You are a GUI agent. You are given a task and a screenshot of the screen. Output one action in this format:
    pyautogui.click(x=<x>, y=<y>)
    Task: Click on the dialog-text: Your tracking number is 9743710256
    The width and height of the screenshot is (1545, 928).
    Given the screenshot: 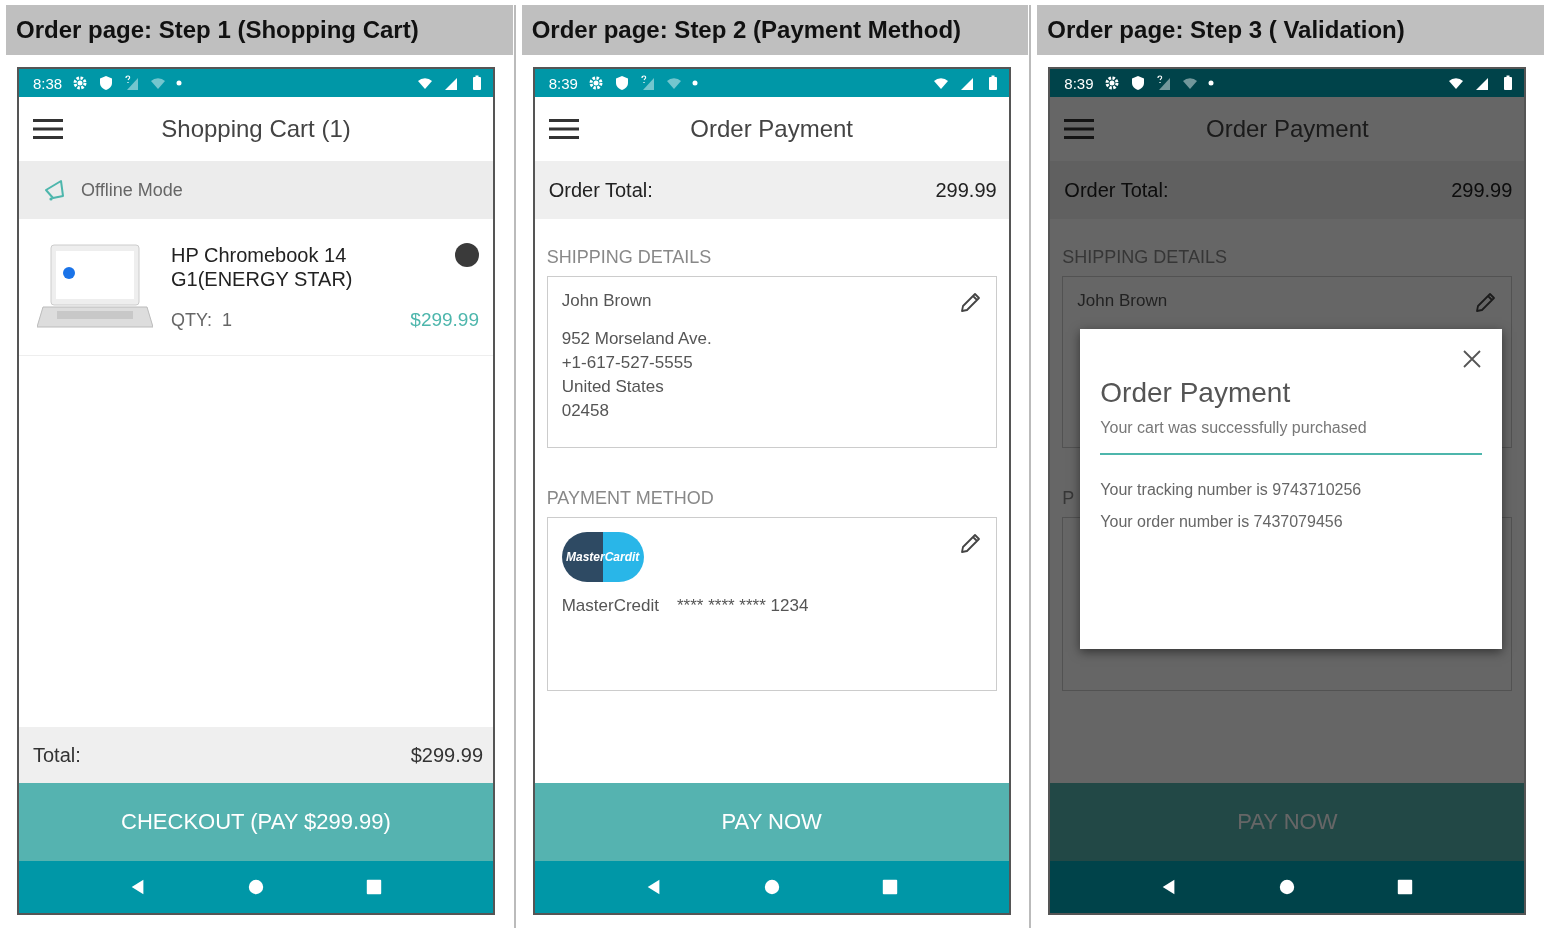 What is the action you would take?
    pyautogui.click(x=1231, y=490)
    